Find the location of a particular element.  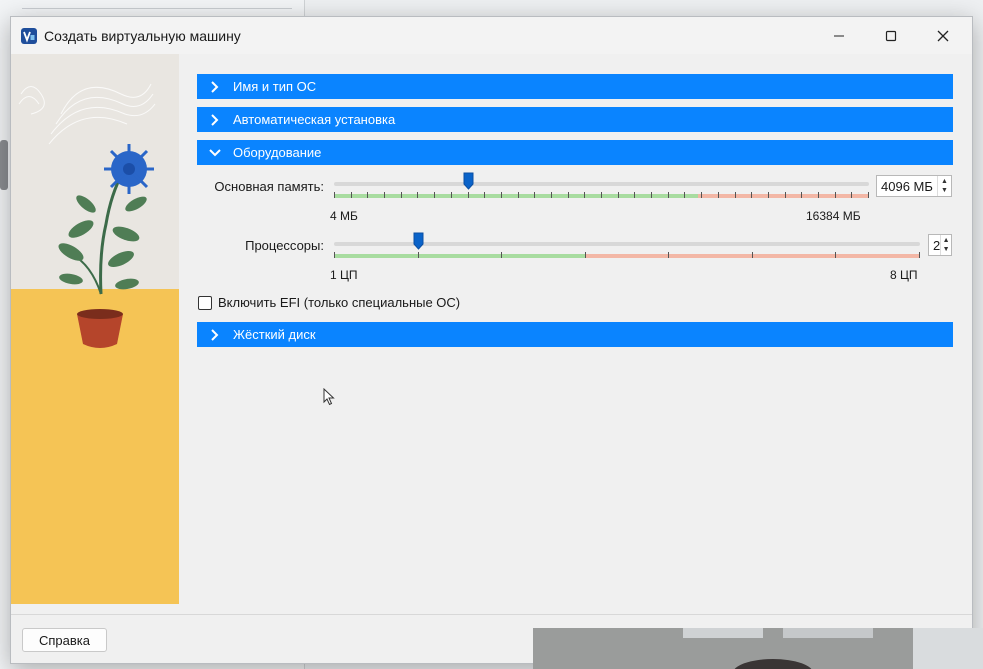

minimize-button is located at coordinates (839, 35).